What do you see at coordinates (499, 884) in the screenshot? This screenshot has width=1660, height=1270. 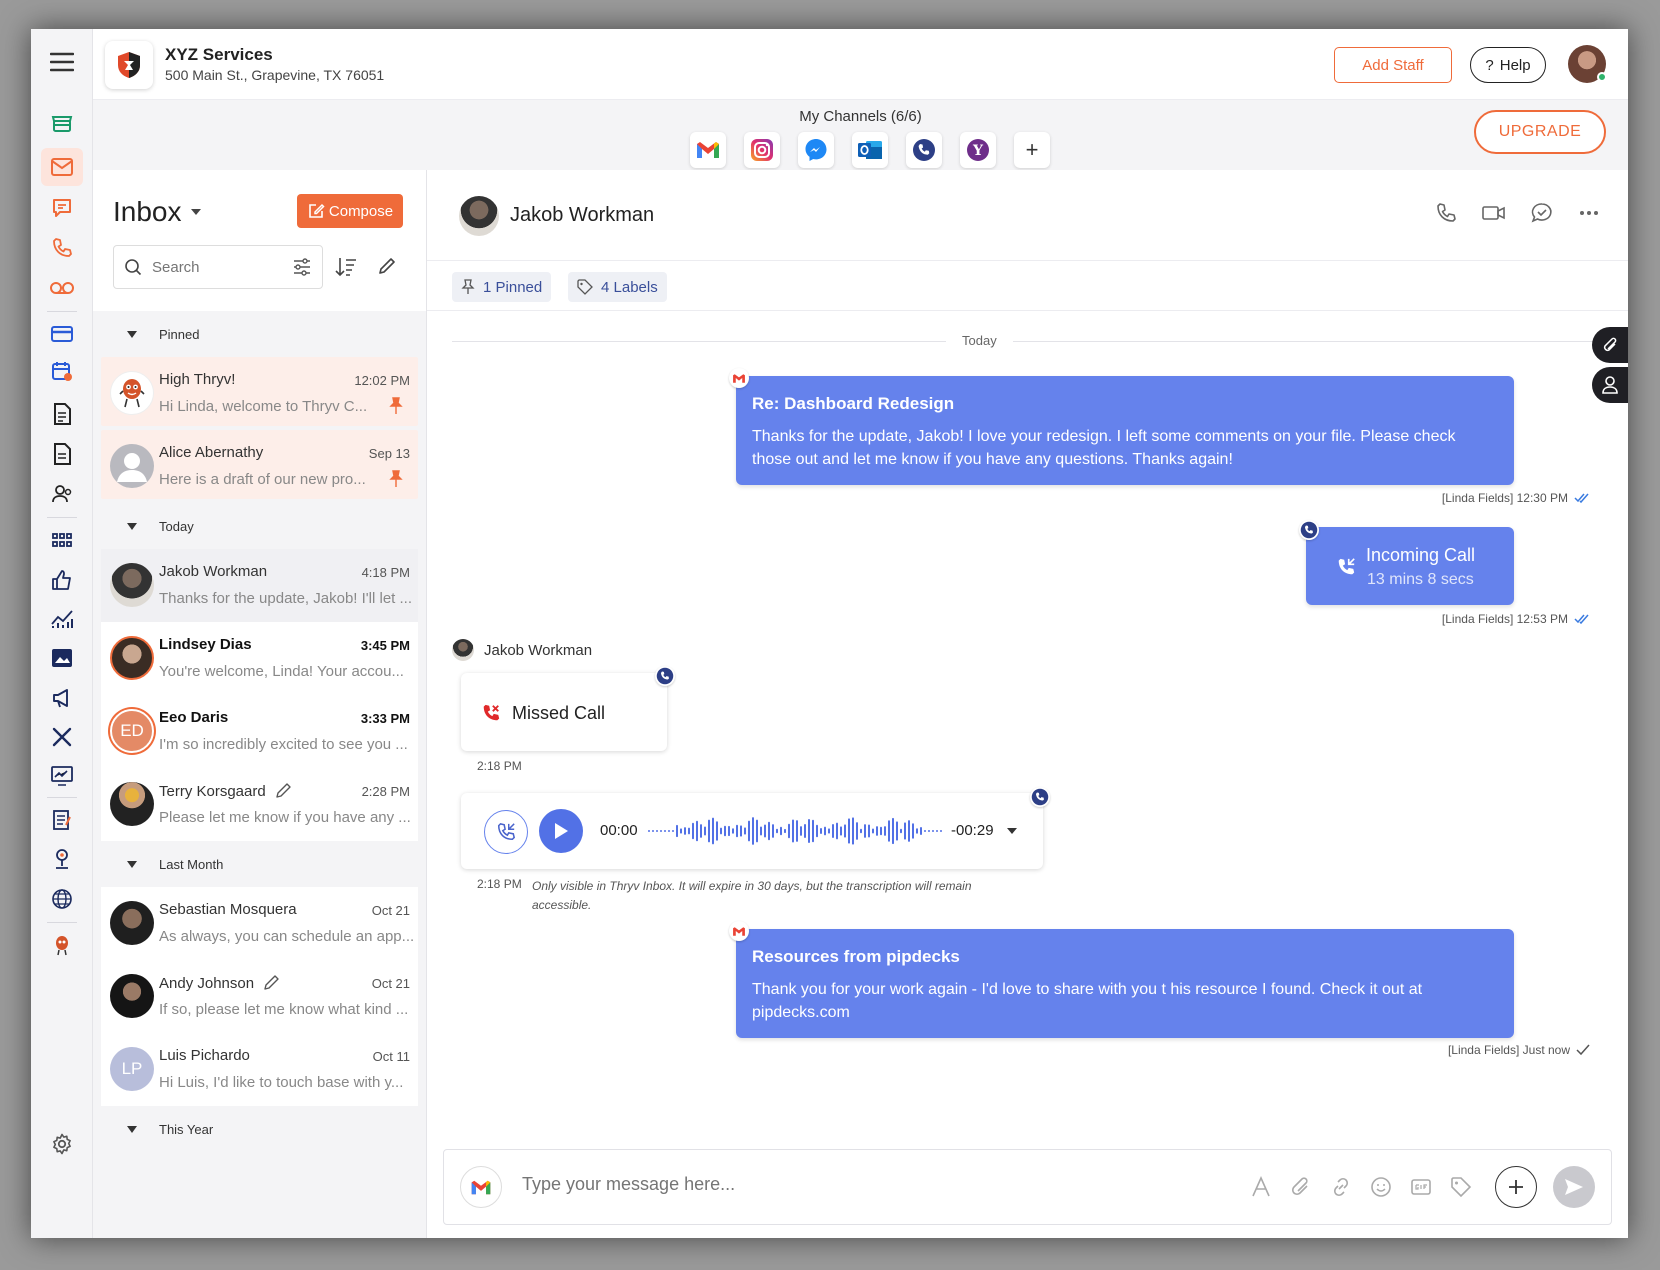 I see `message-time: 2:18 PM` at bounding box center [499, 884].